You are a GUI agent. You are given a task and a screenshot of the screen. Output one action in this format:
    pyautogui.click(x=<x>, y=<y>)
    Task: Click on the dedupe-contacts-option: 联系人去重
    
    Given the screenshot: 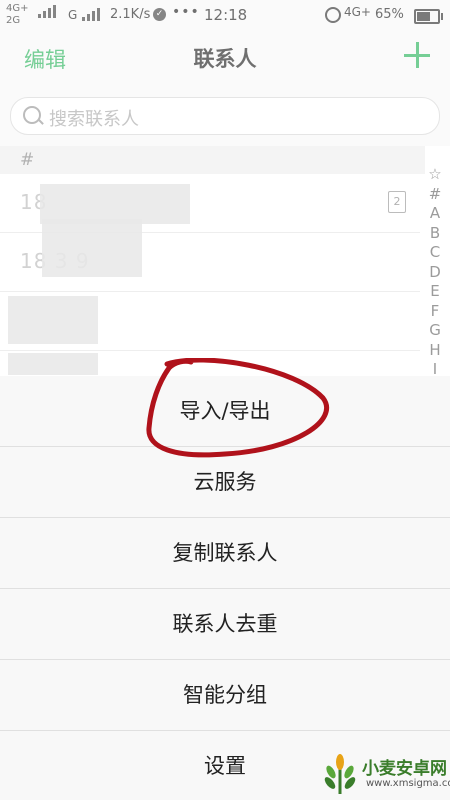 What is the action you would take?
    pyautogui.click(x=225, y=624)
    